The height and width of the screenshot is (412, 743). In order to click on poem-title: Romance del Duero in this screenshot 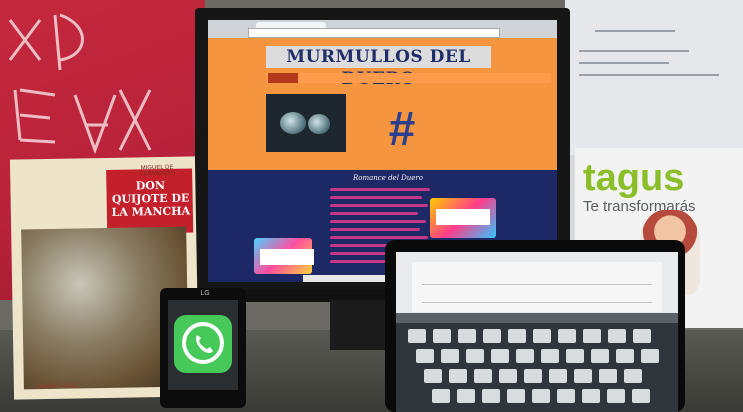, I will do `click(387, 178)`.